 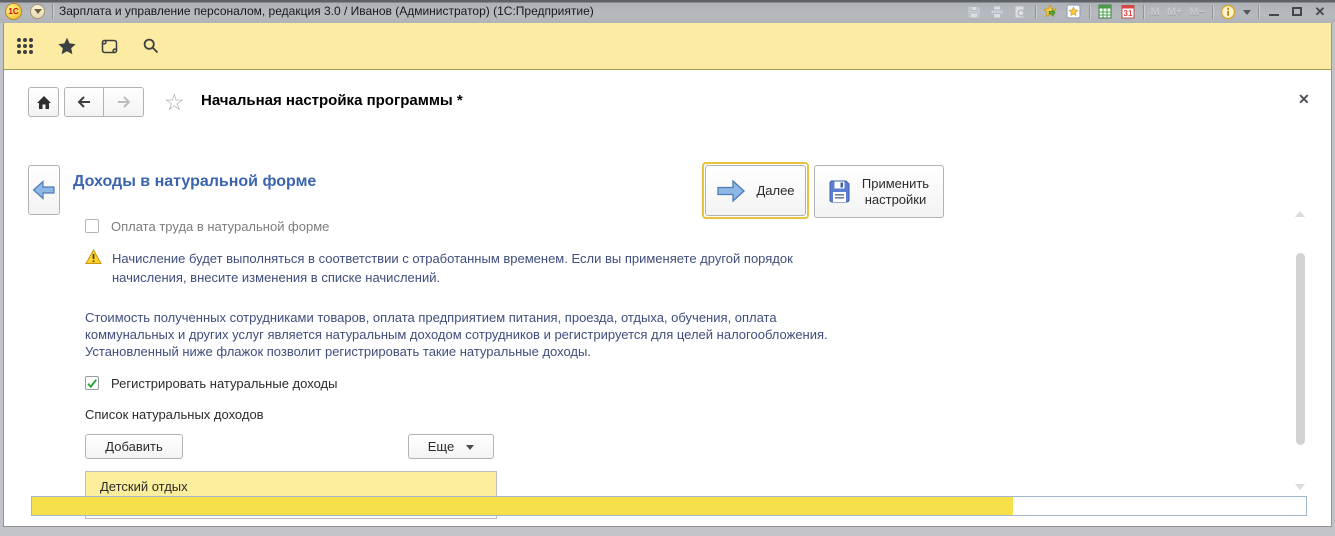 I want to click on progress-fill, so click(x=522, y=506).